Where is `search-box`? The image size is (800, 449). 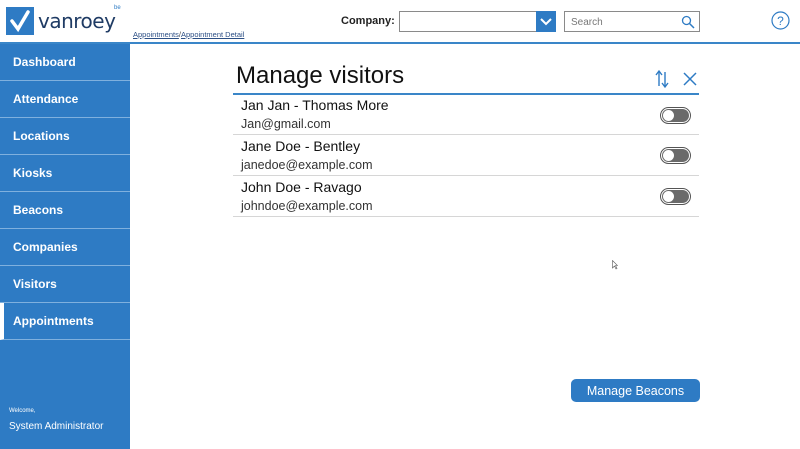 search-box is located at coordinates (632, 21).